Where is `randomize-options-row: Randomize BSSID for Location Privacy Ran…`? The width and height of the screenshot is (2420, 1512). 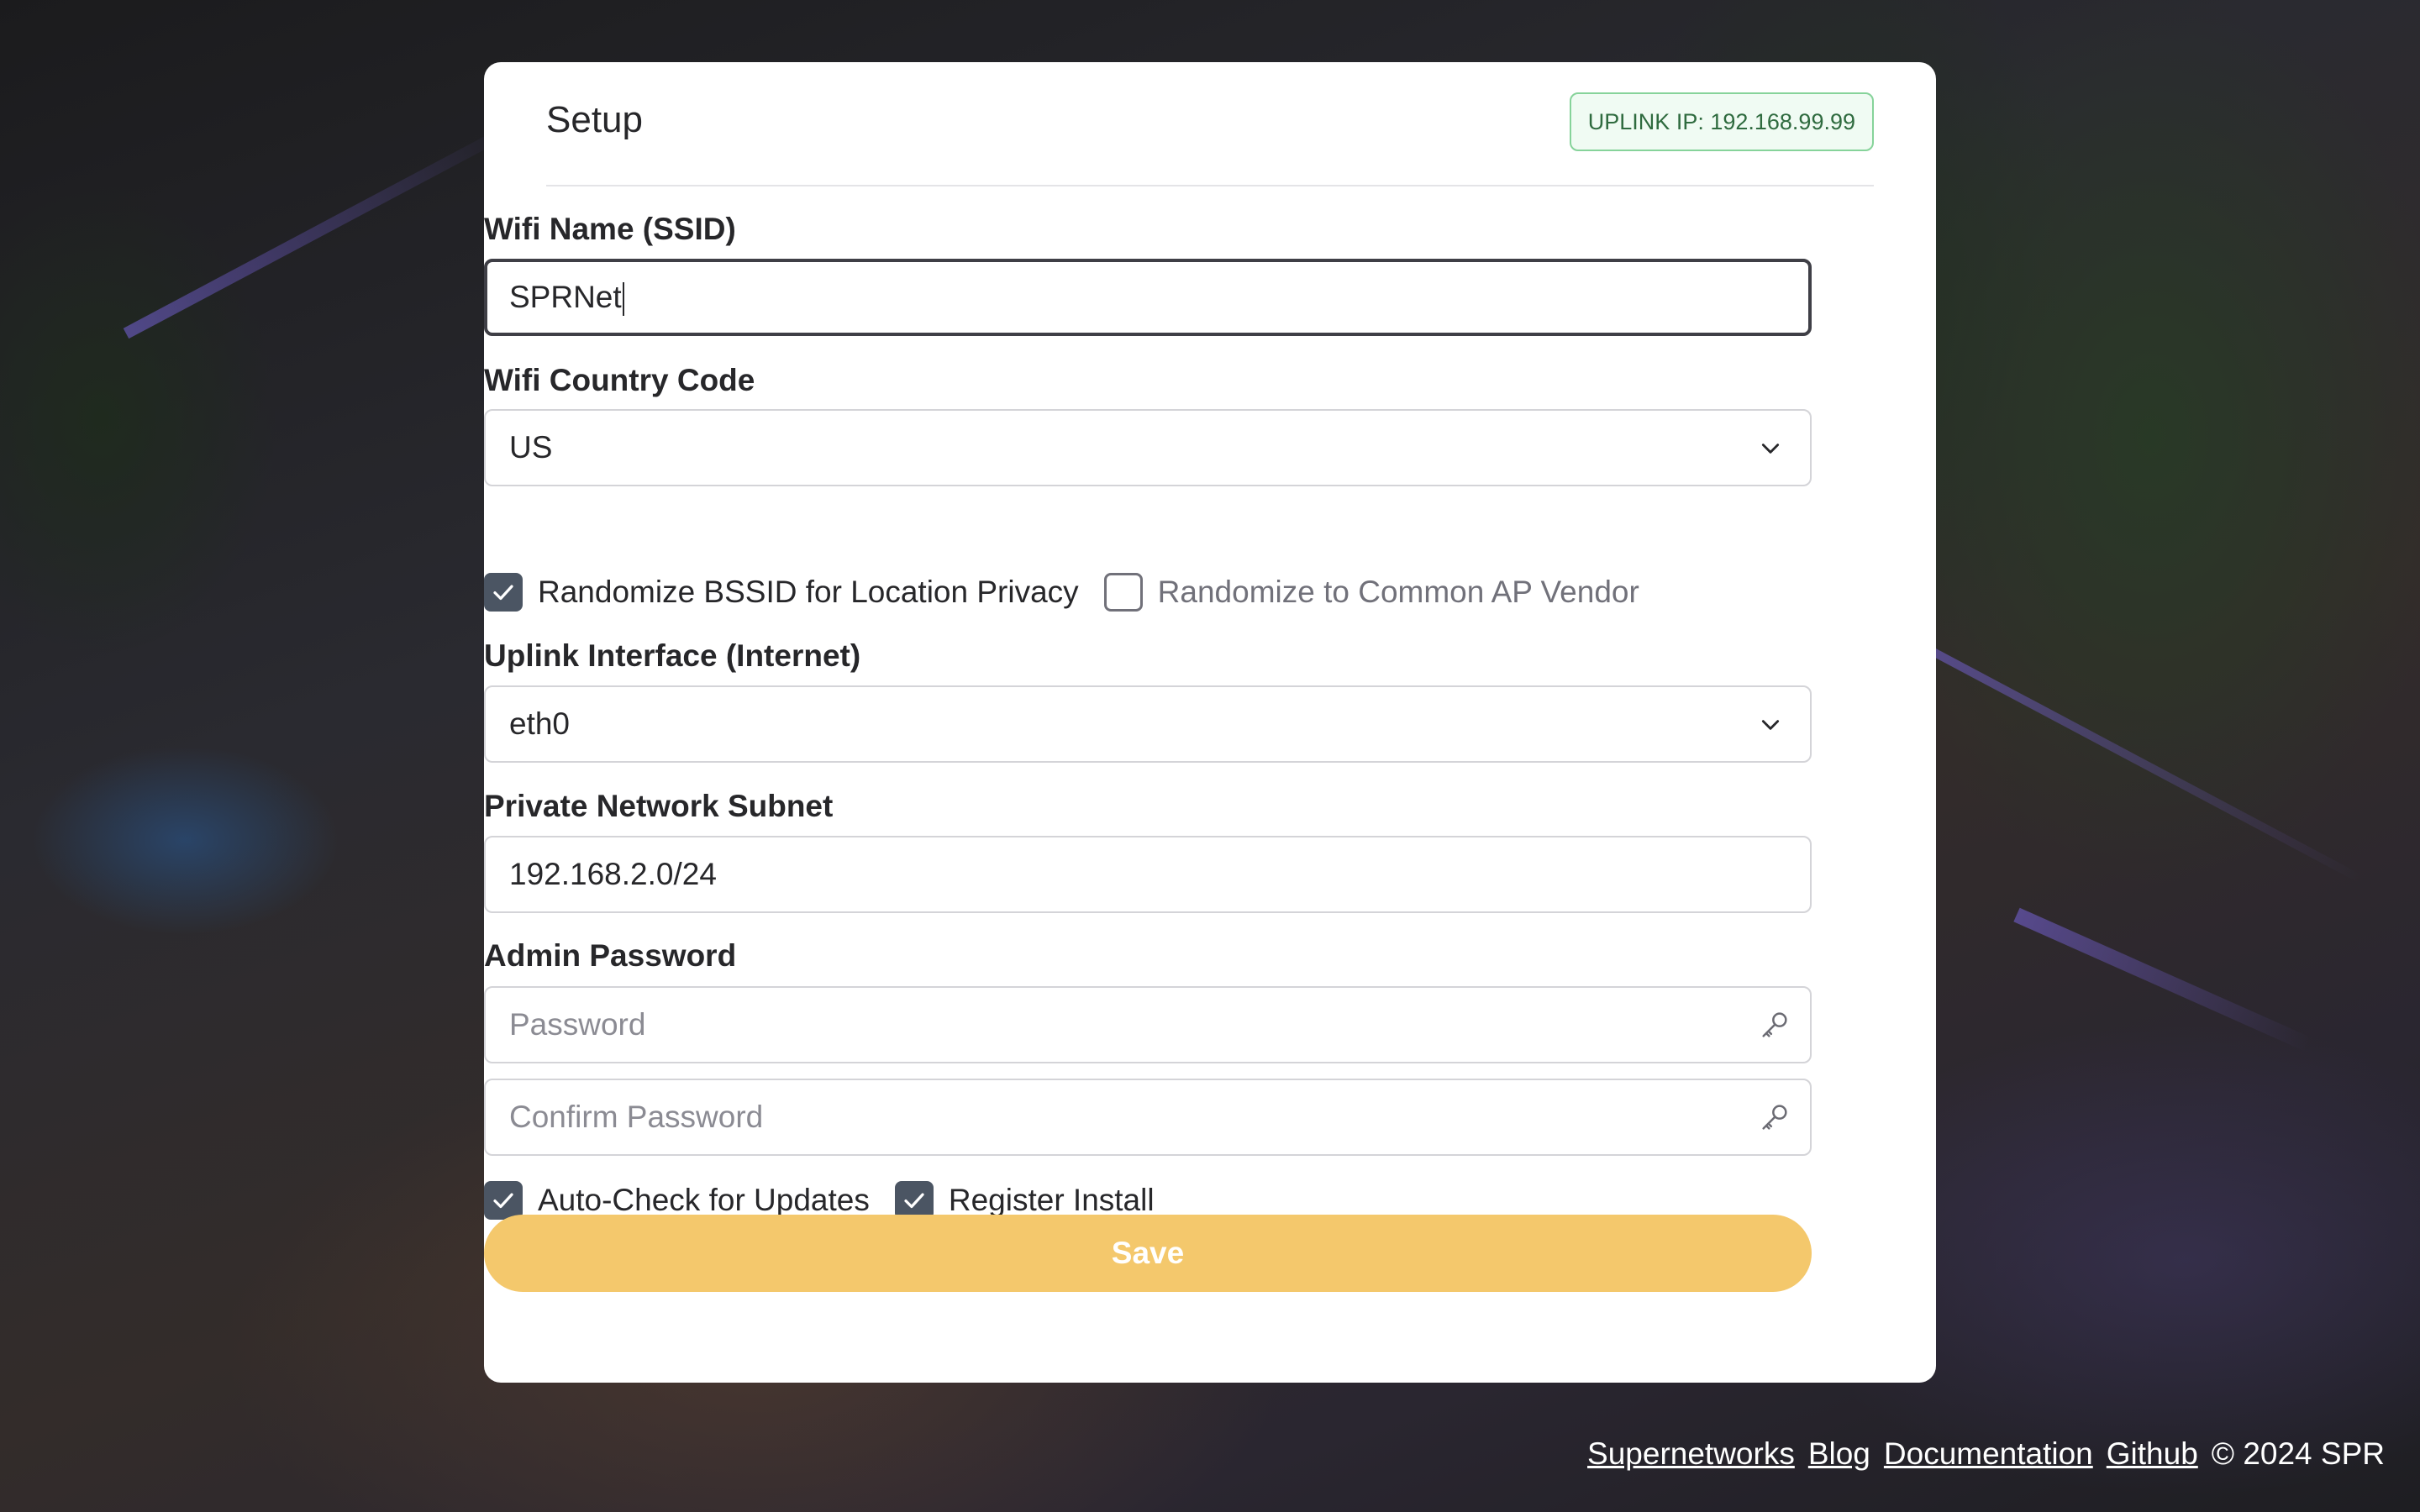
randomize-options-row: Randomize BSSID for Location Privacy Ran… is located at coordinates (1074, 592).